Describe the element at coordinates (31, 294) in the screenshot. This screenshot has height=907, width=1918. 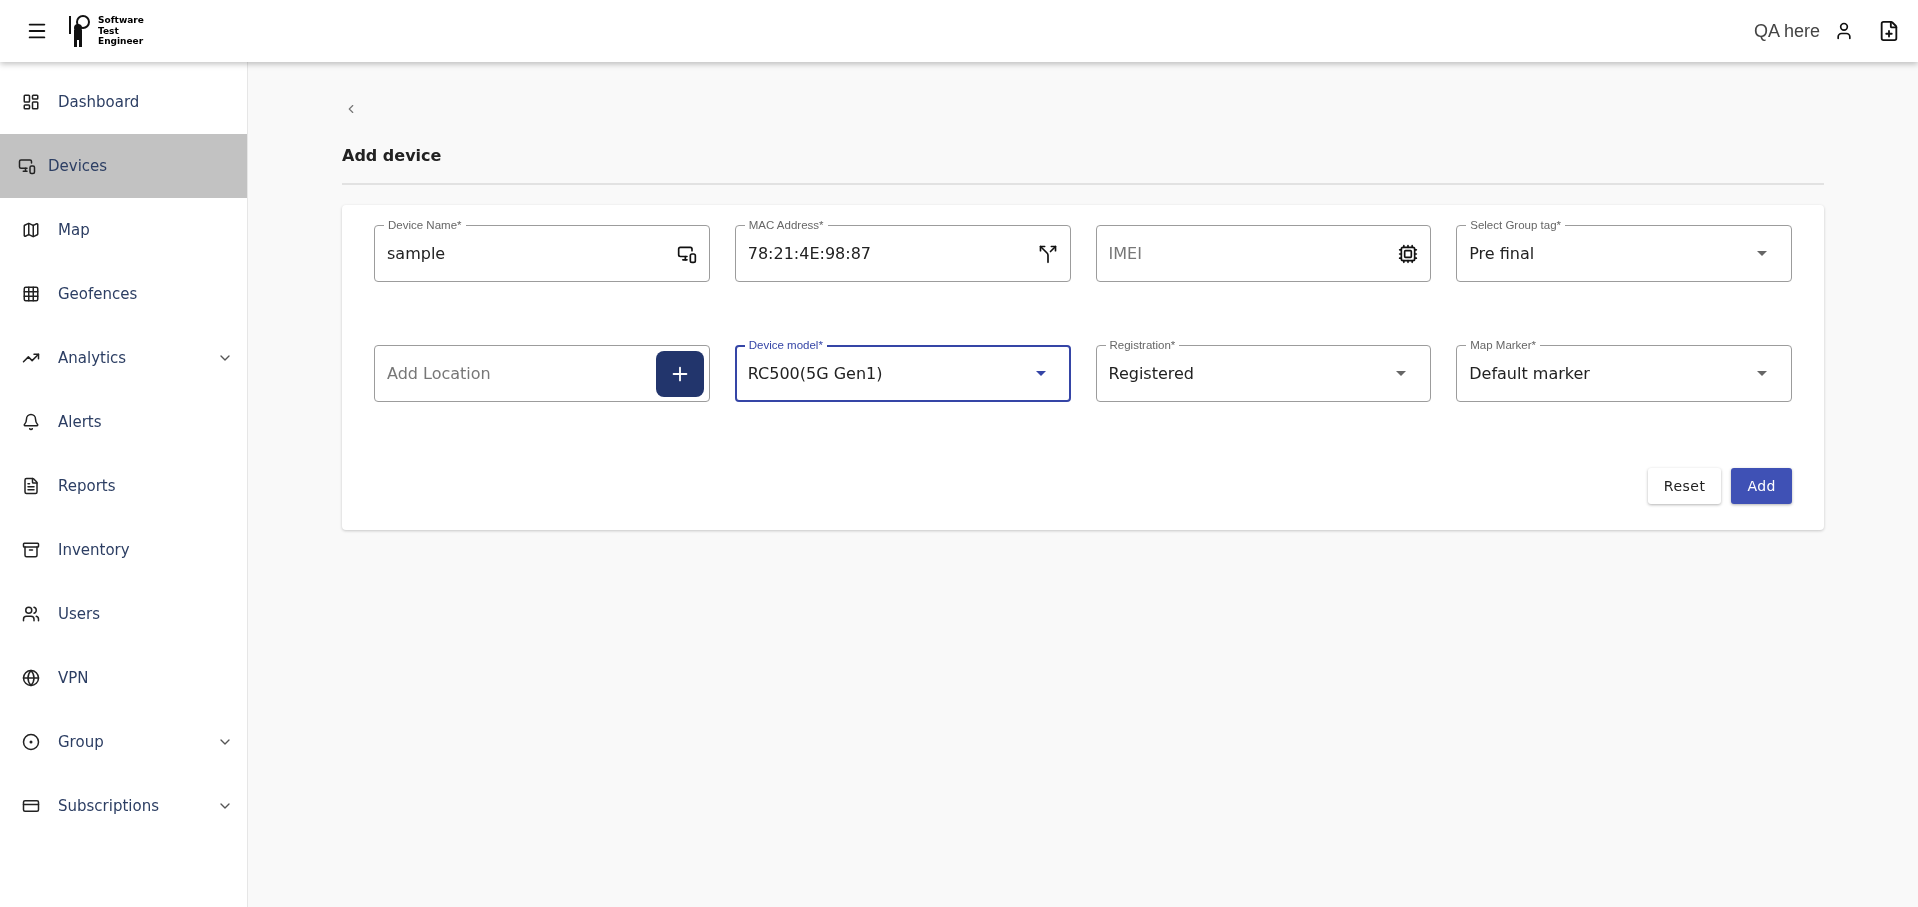
I see `grid-icon` at that location.